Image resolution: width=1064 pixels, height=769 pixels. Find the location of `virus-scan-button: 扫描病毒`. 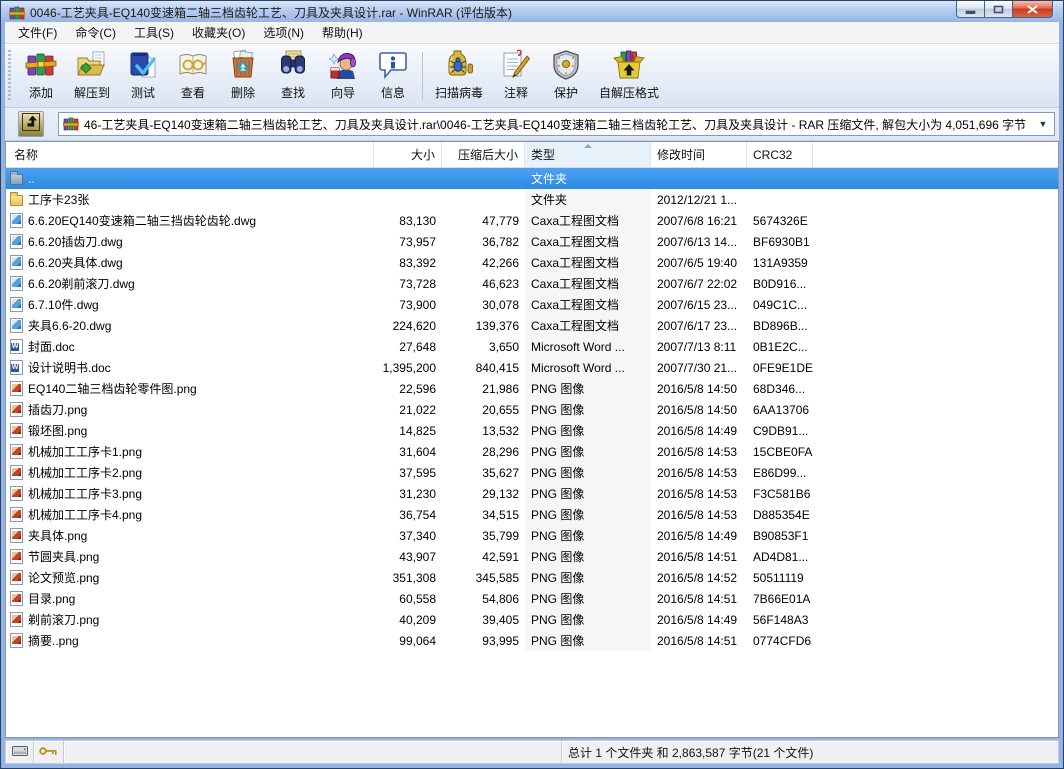

virus-scan-button: 扫描病毒 is located at coordinates (459, 76).